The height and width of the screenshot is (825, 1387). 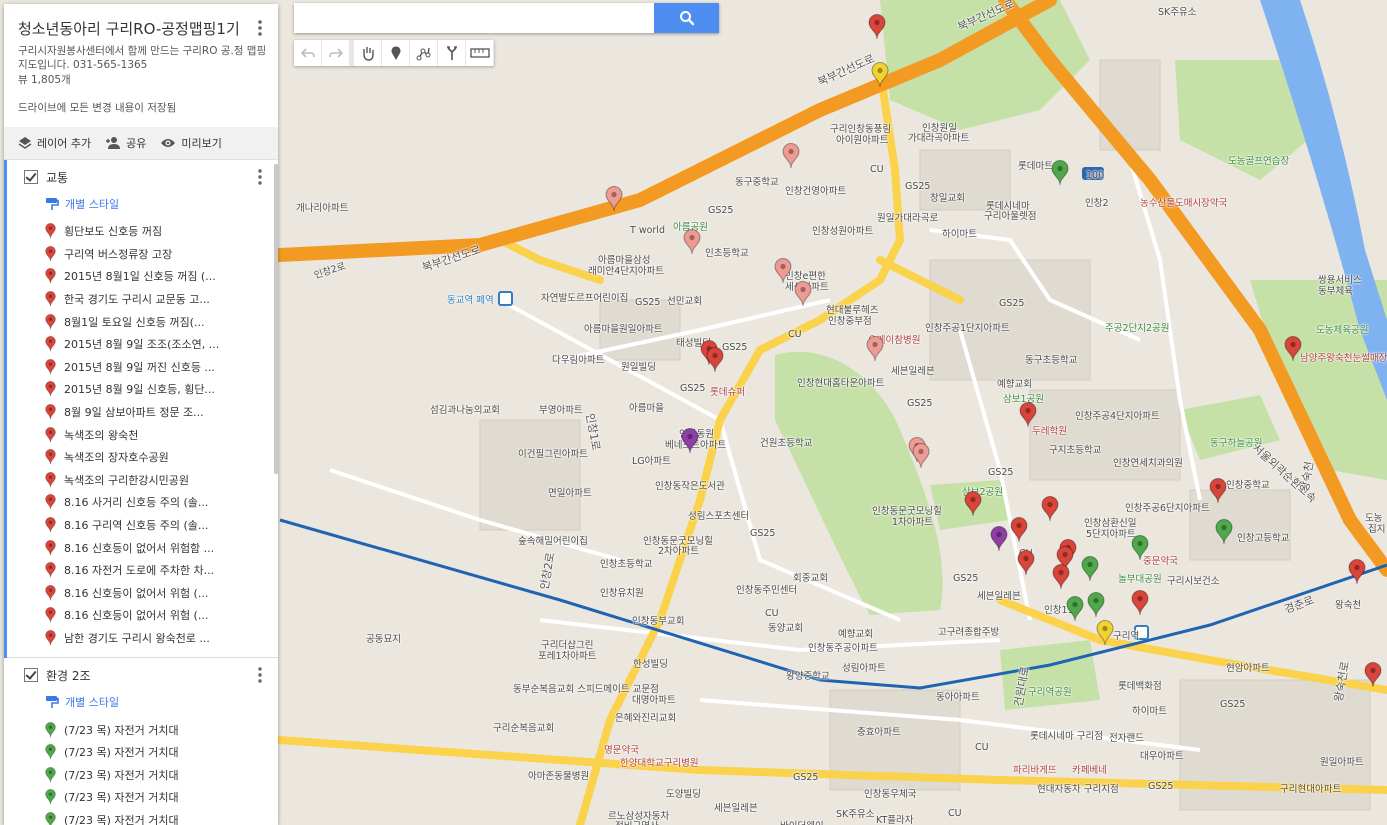 I want to click on layer-visibility-checkbox, so click(x=31, y=177).